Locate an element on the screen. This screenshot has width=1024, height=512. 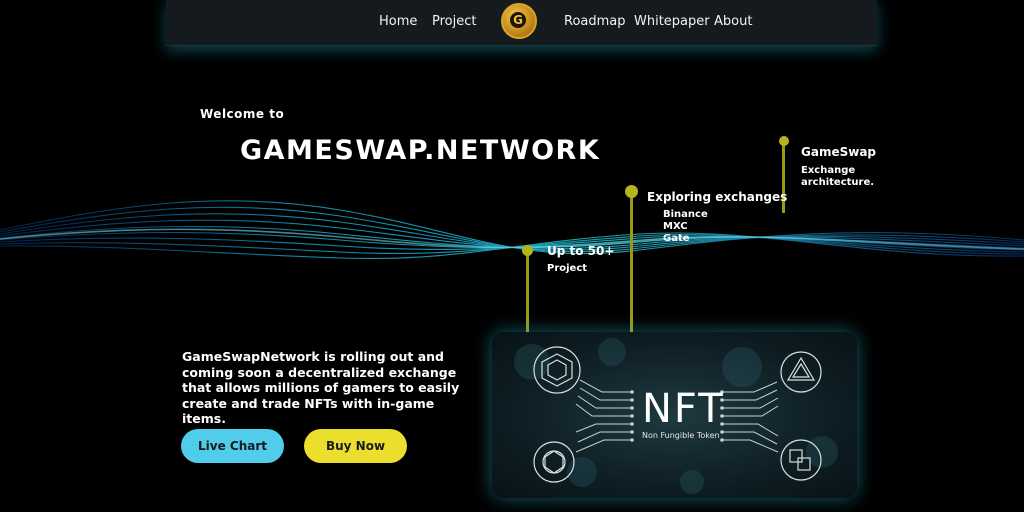
hero-title: GAMESWAP.NETWORK is located at coordinates (420, 150).